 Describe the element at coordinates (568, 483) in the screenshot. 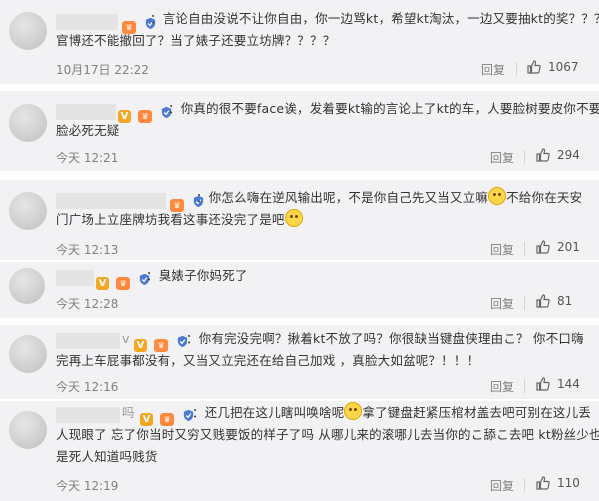

I see `like-count: 110` at that location.